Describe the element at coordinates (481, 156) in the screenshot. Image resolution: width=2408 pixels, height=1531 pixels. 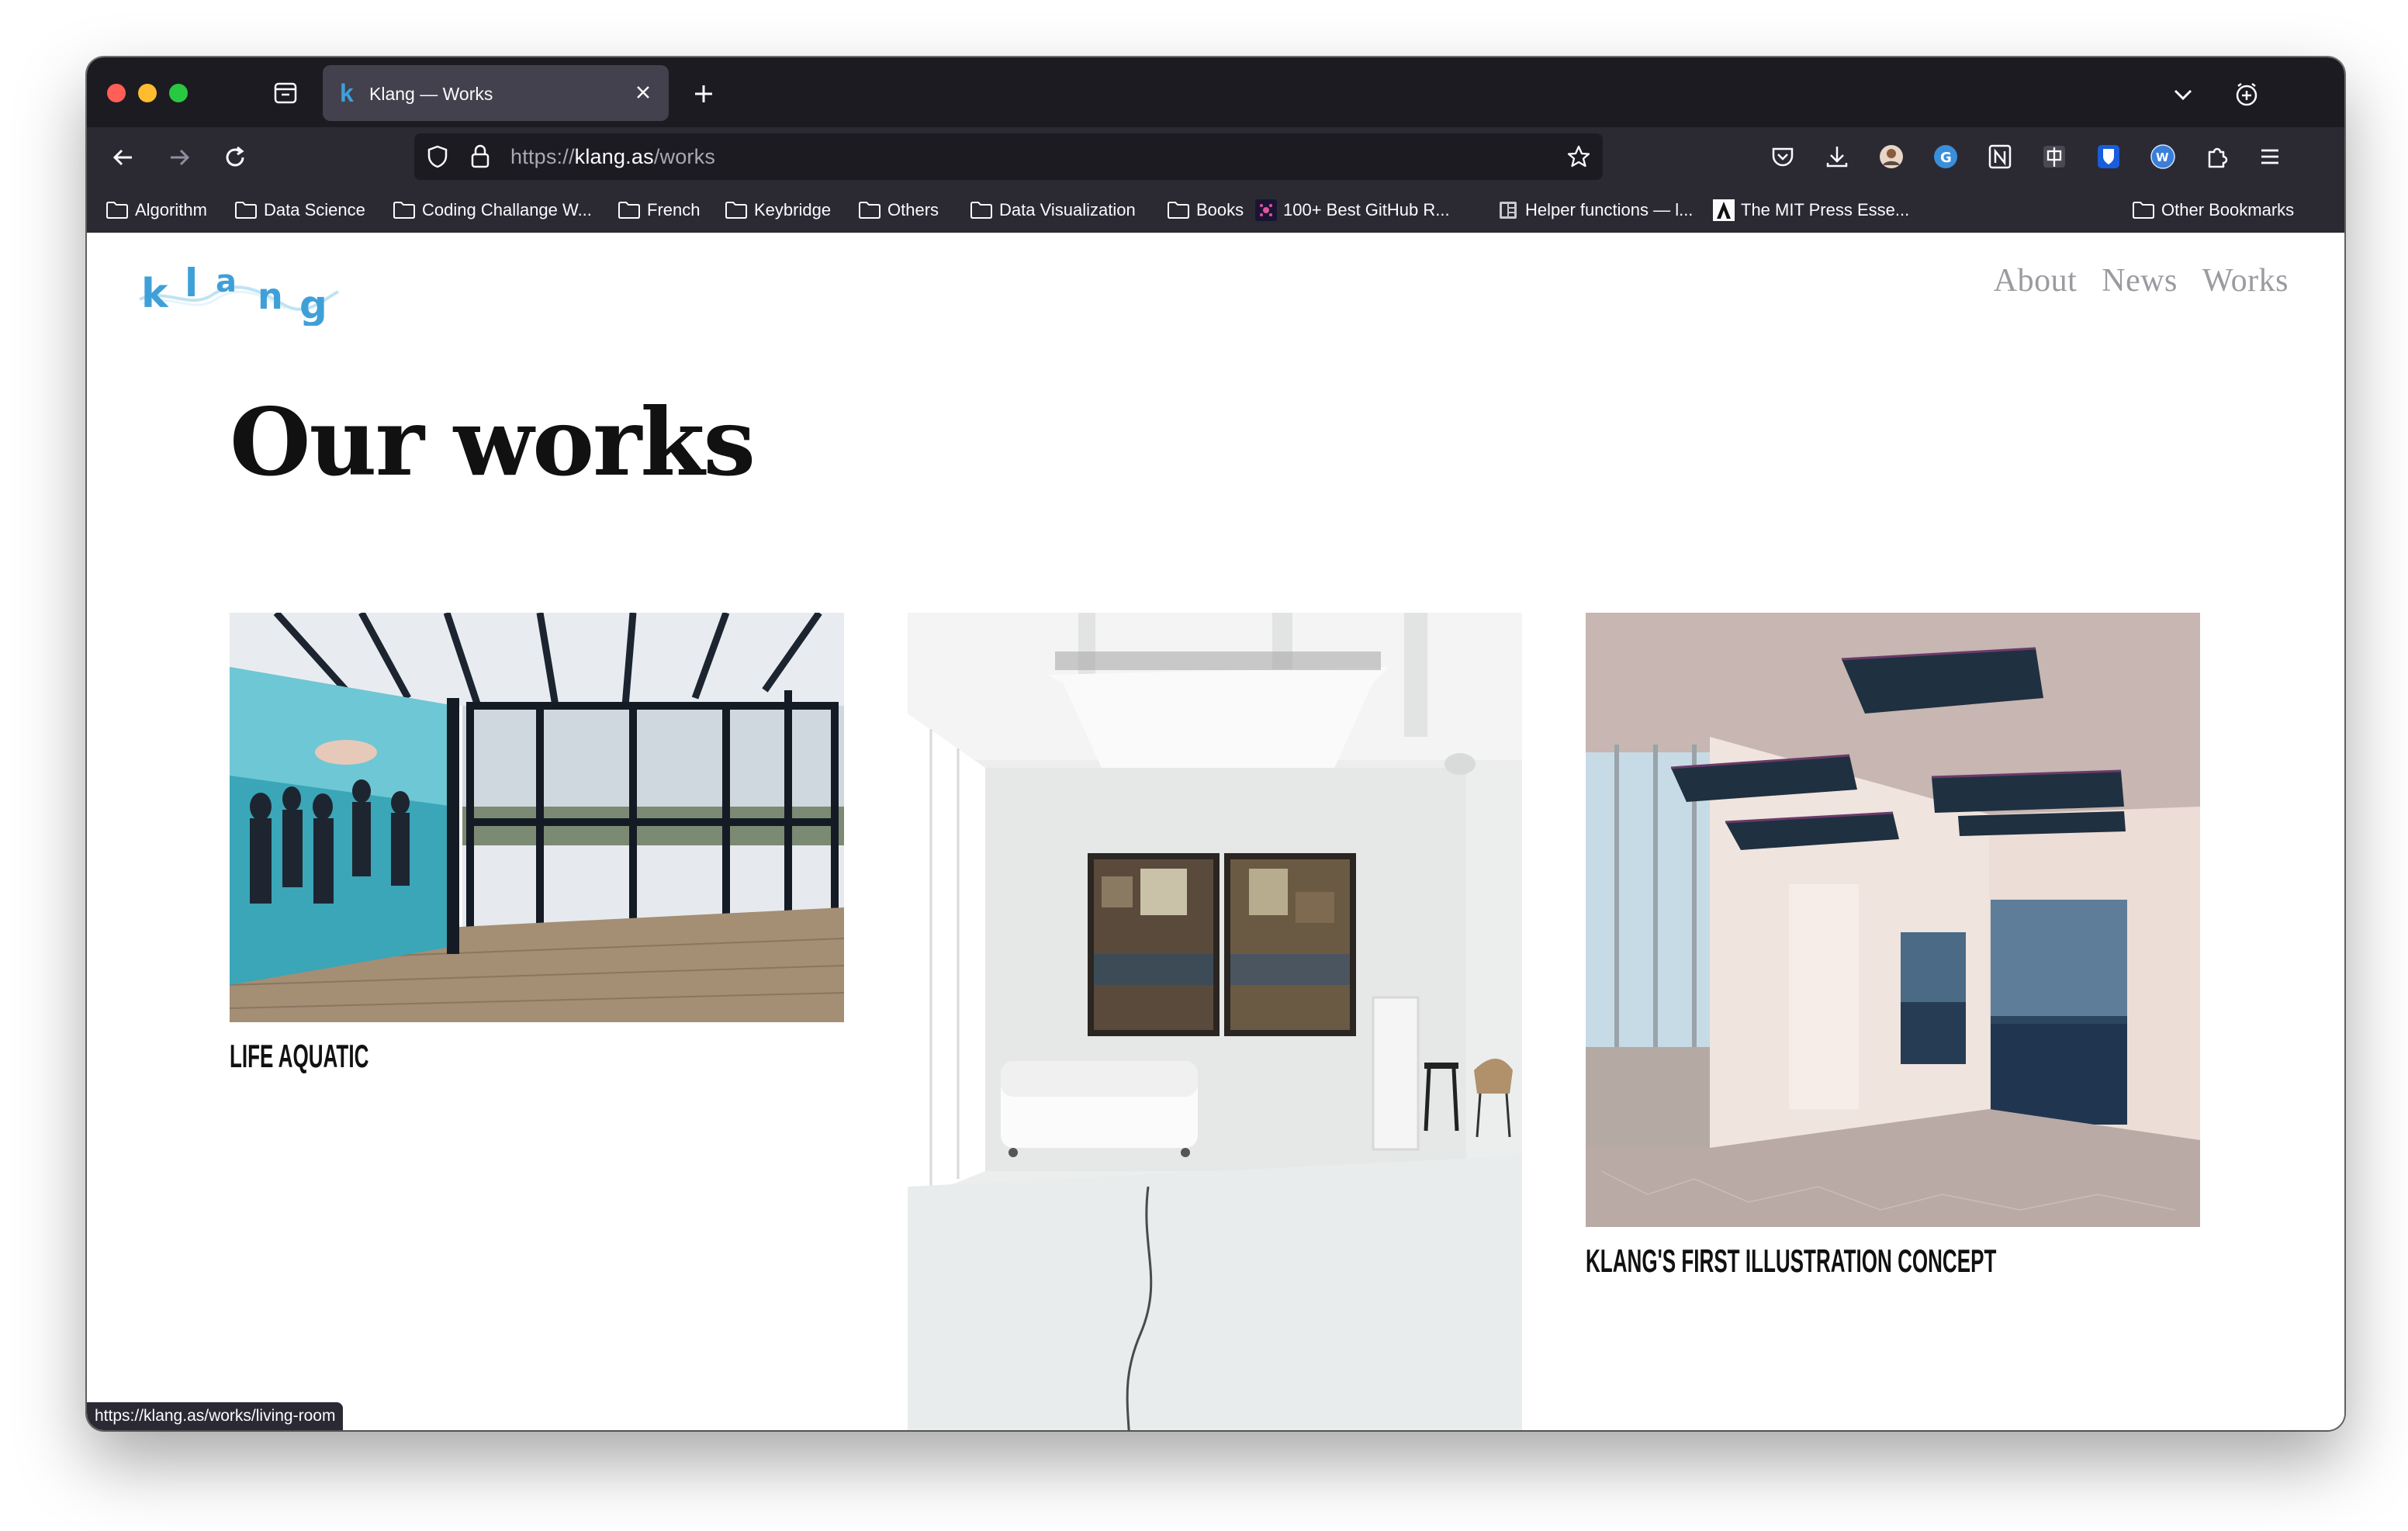
I see `lock-icon` at that location.